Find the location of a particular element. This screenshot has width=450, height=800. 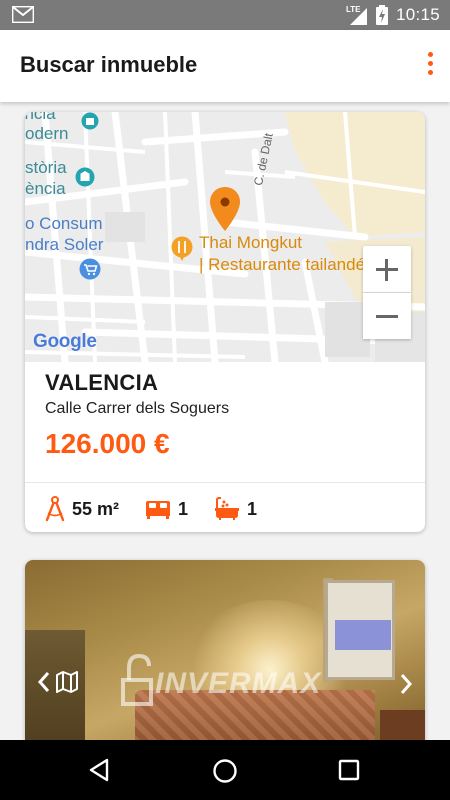

bedrooms-value: 1 is located at coordinates (183, 508).